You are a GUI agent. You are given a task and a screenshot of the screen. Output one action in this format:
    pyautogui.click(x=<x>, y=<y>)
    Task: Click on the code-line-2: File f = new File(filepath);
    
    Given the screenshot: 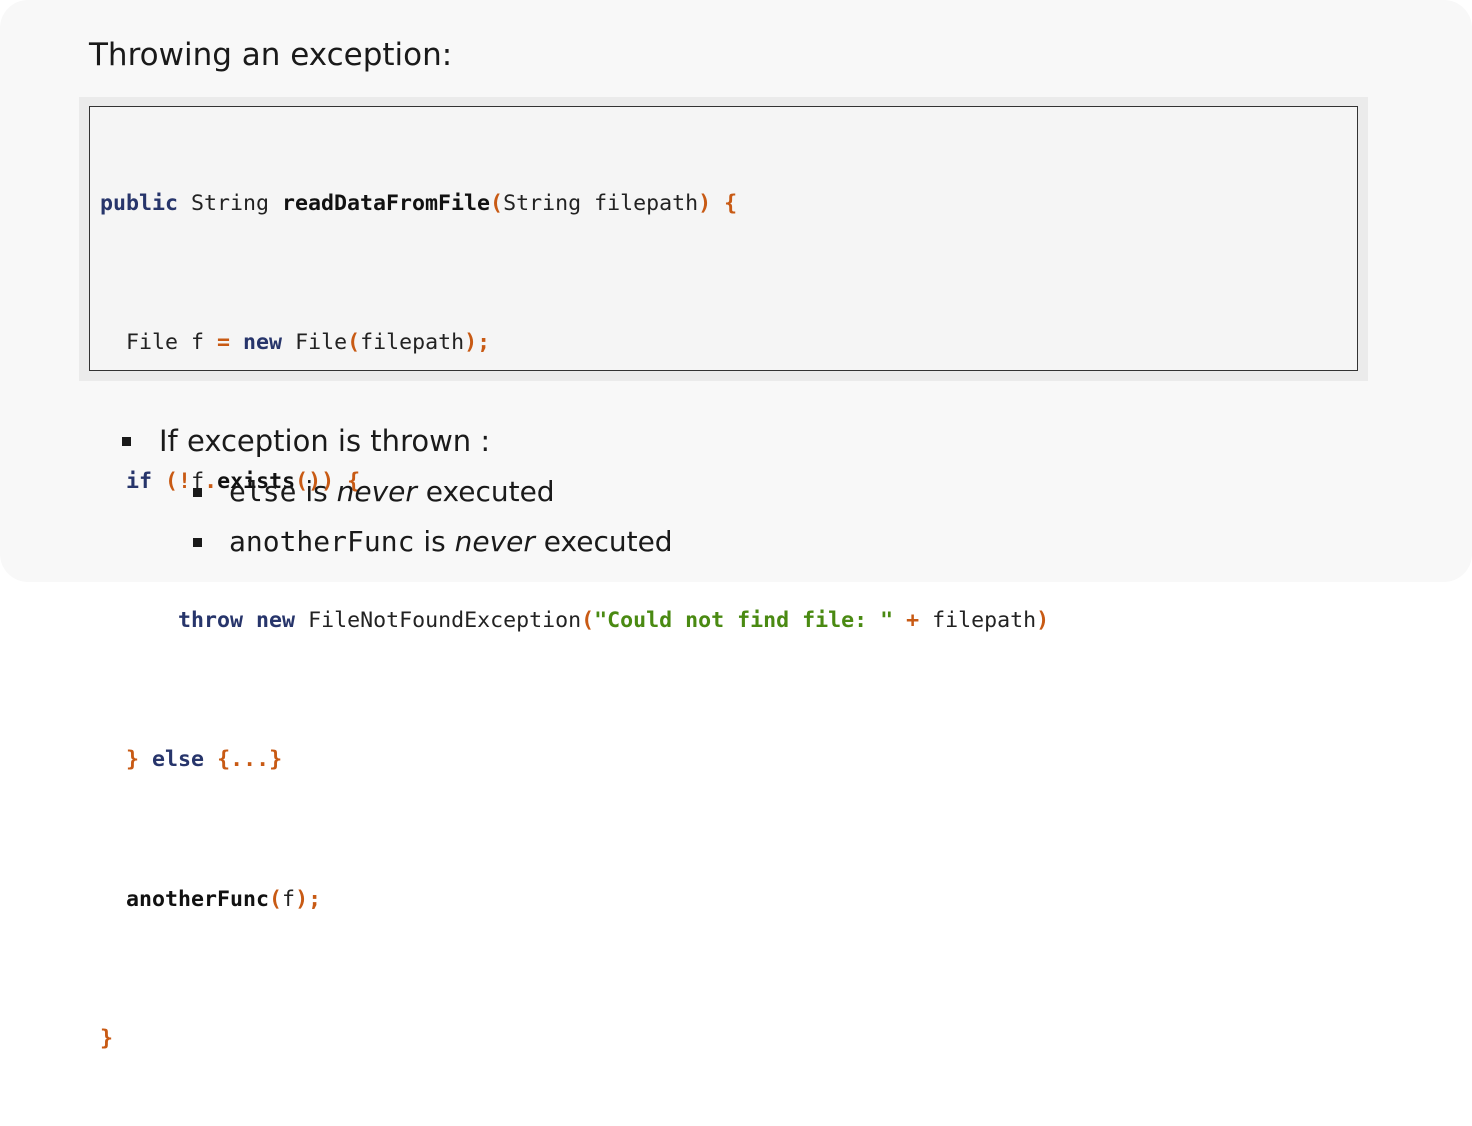 What is the action you would take?
    pyautogui.click(x=574, y=343)
    